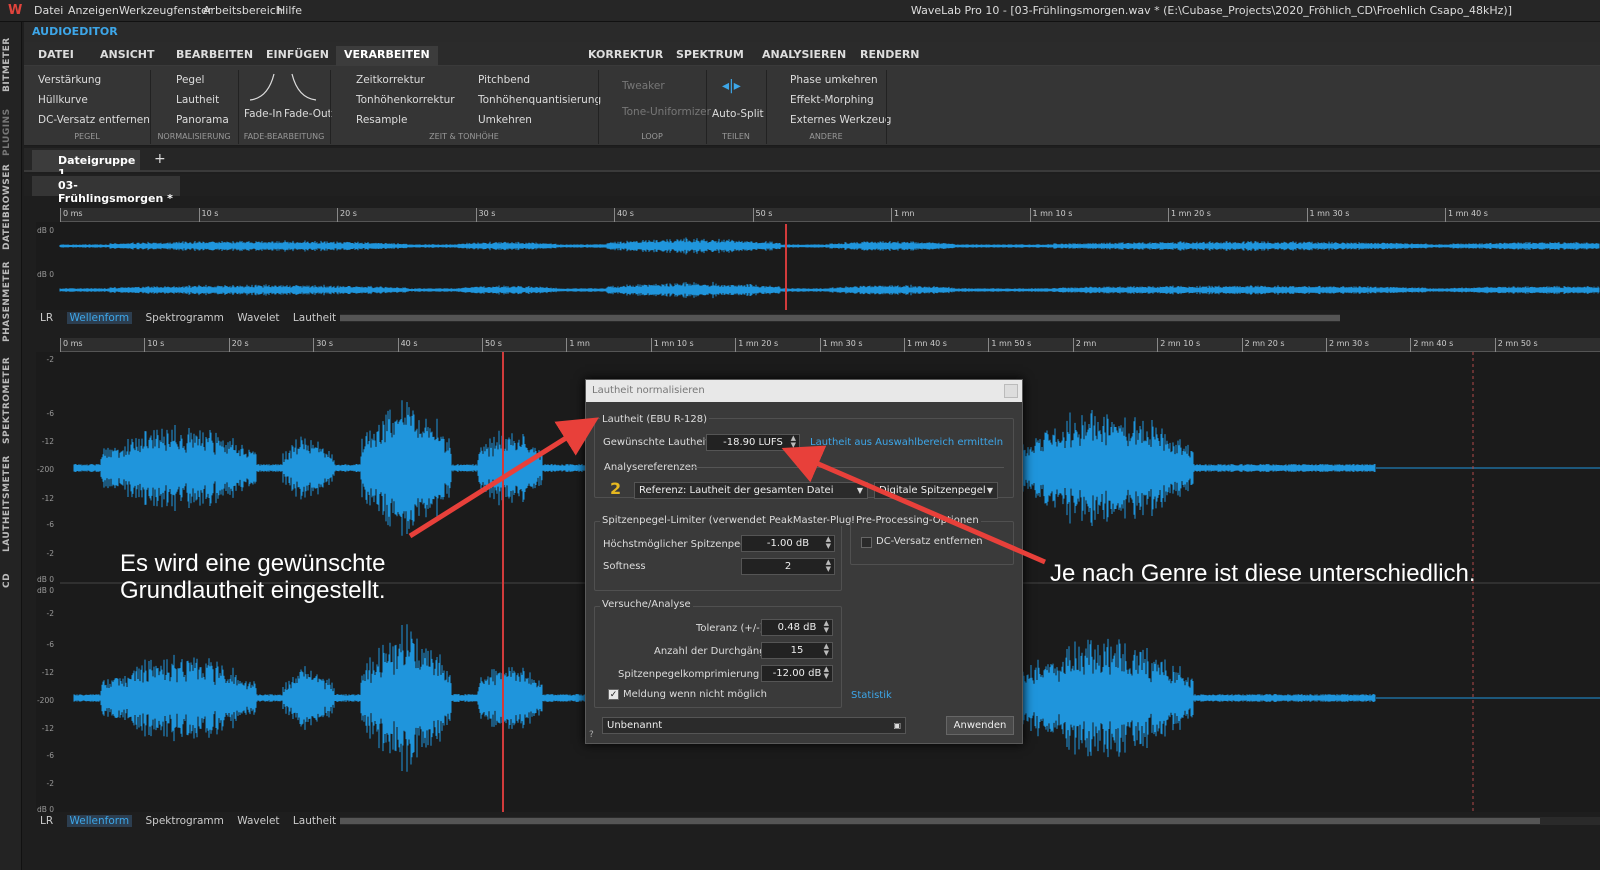  What do you see at coordinates (727, 491) in the screenshot?
I see `annotation-arrows` at bounding box center [727, 491].